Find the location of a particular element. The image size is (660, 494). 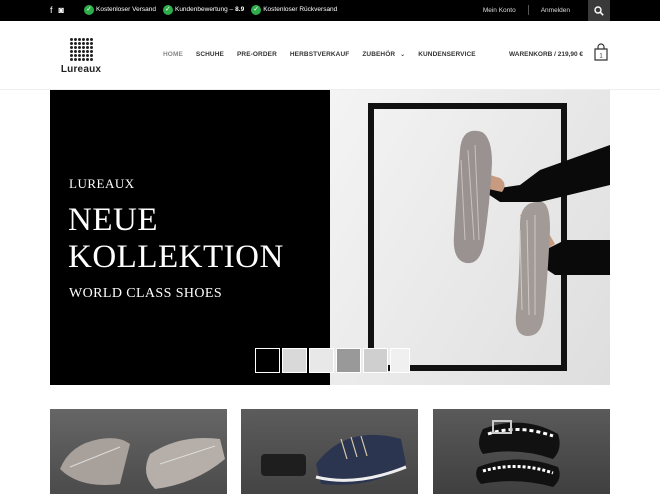

category-tile-shoes is located at coordinates (138, 451).